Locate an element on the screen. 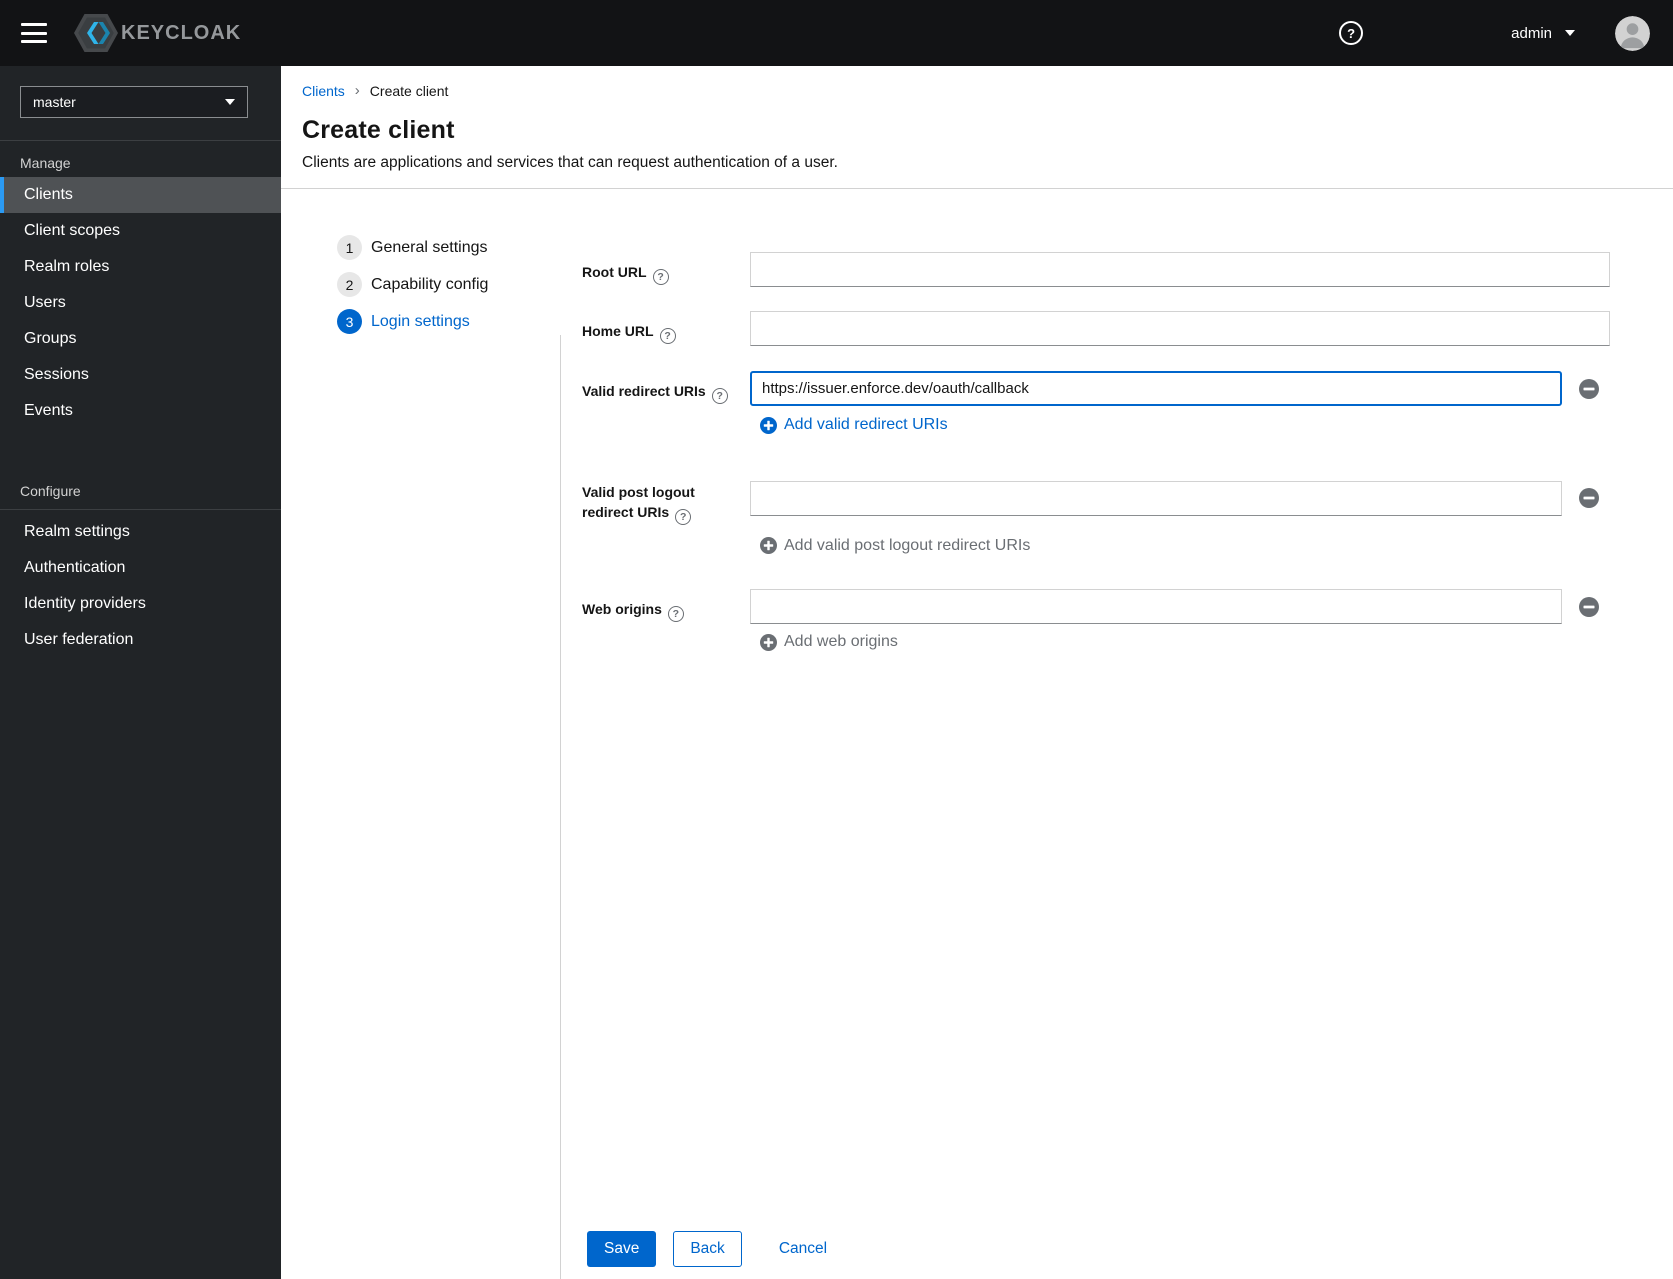  sidebar-item-clients: Clients is located at coordinates (140, 195).